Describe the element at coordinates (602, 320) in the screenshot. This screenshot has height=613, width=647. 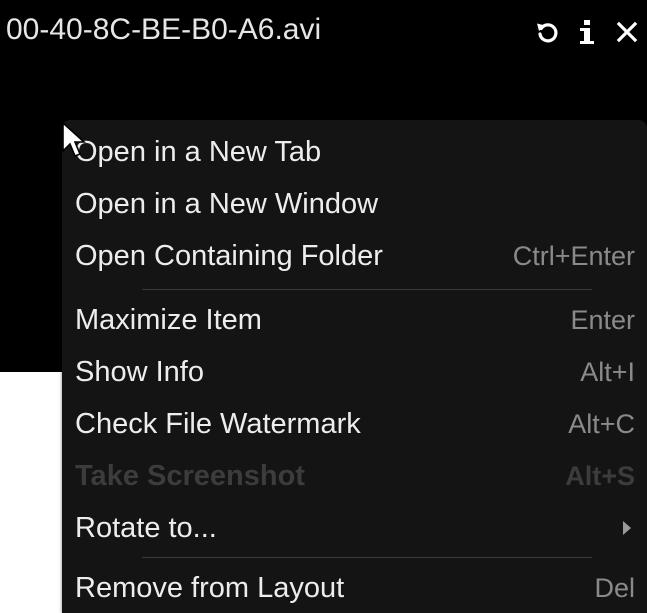
I see `menu-item-shortcut: Enter` at that location.